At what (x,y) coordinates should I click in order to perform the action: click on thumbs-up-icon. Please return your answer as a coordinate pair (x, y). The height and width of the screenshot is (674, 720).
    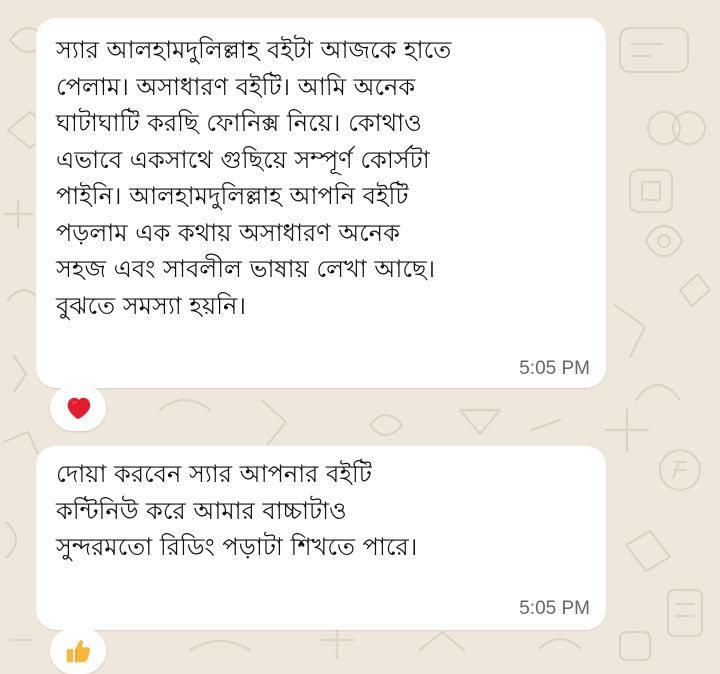
    Looking at the image, I should click on (78, 651).